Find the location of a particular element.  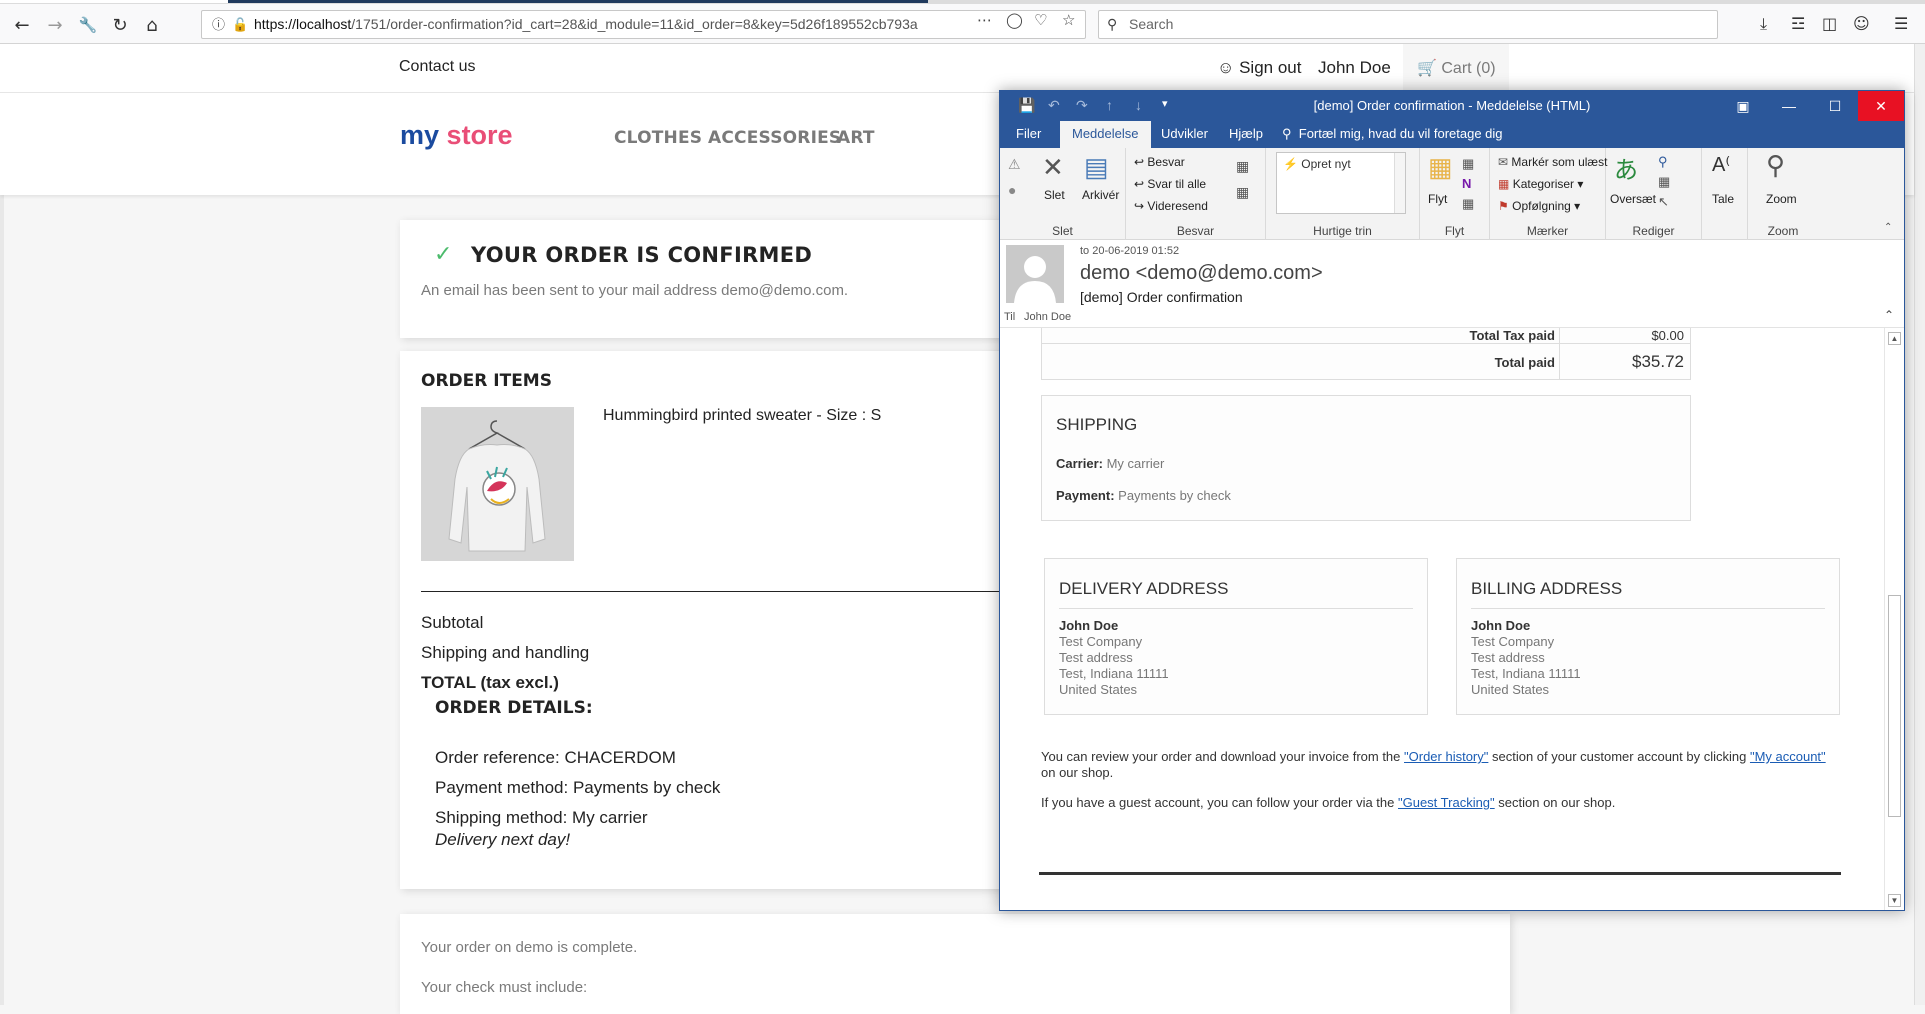

payment-value: Payments by check is located at coordinates (1174, 495).